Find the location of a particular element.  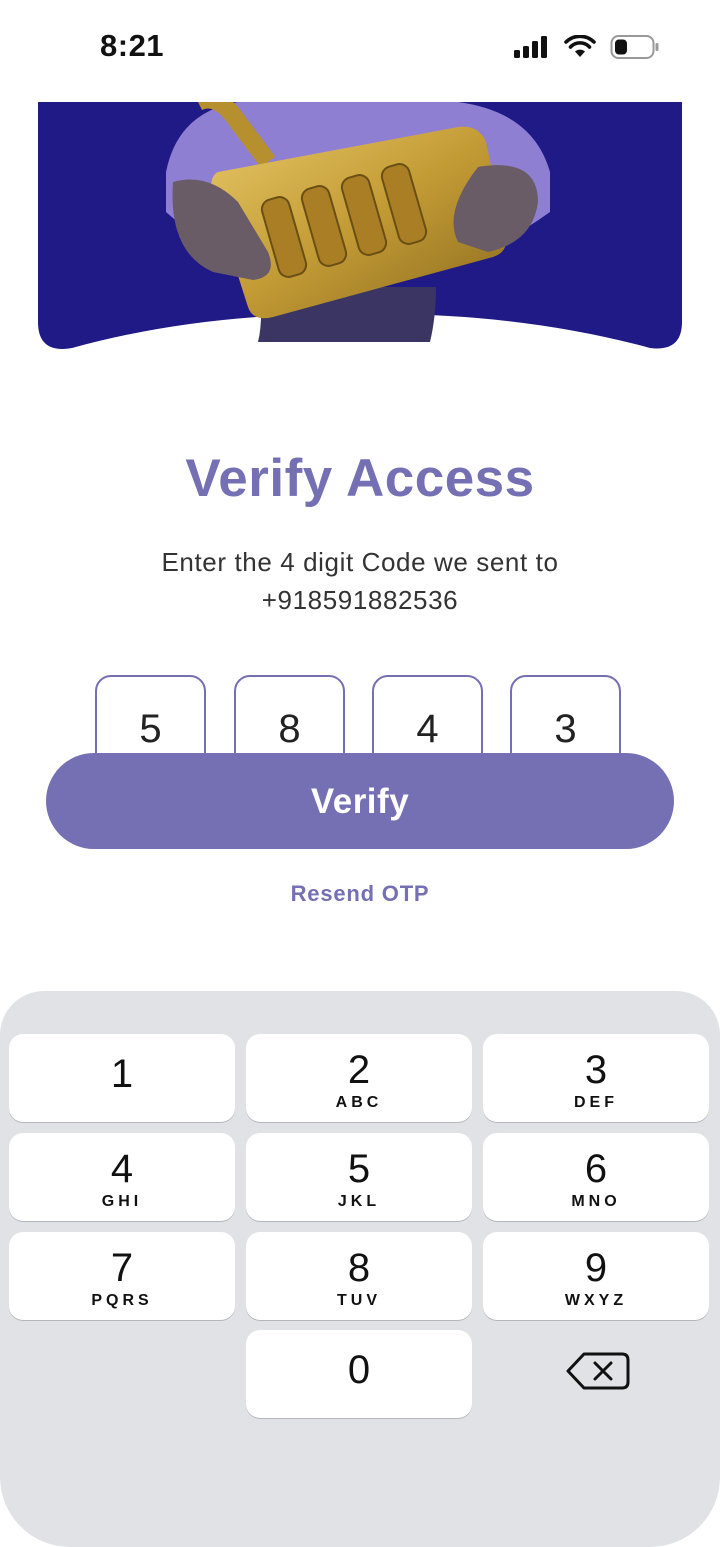

key-digit: 4 is located at coordinates (122, 1169).